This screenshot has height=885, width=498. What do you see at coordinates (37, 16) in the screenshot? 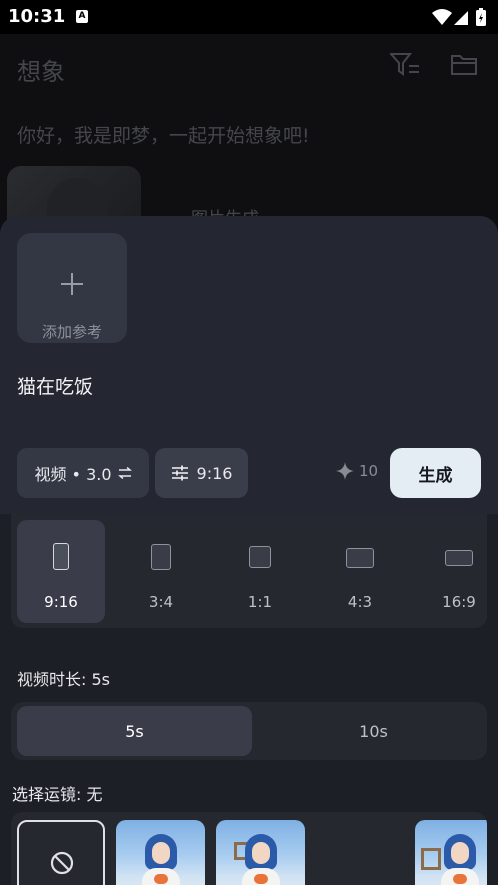
I see `status-time: 10:31` at bounding box center [37, 16].